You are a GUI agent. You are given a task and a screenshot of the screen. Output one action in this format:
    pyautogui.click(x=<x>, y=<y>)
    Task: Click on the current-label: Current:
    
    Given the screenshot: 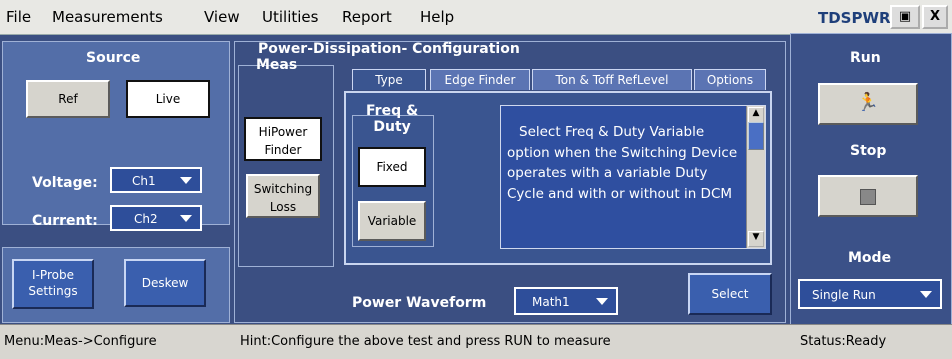 What is the action you would take?
    pyautogui.click(x=65, y=221)
    